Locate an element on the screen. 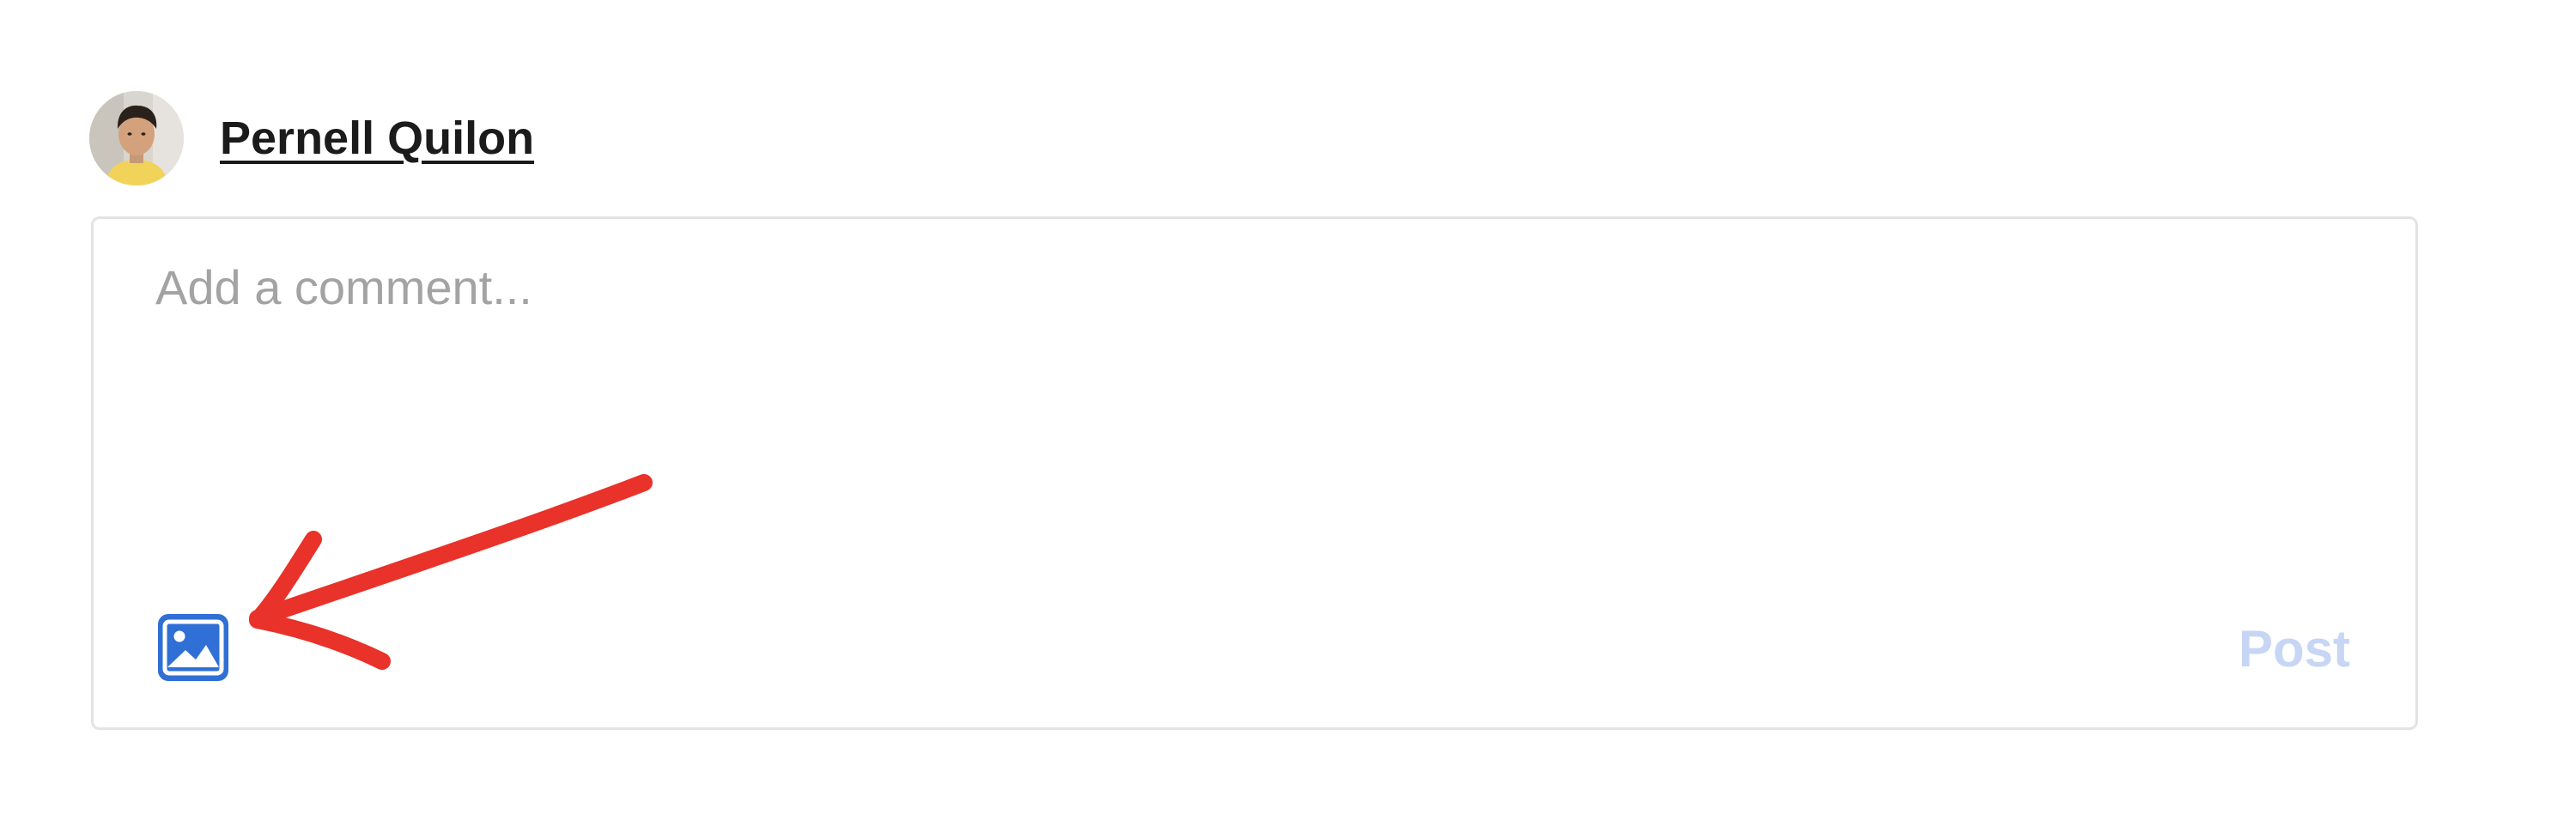 The height and width of the screenshot is (821, 2576). author-name-link: Pernell Quilon is located at coordinates (377, 138).